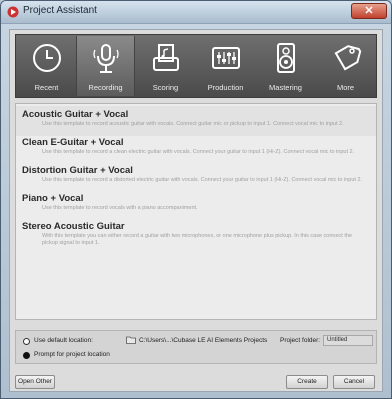  What do you see at coordinates (72, 354) in the screenshot?
I see `prompt-location-label: Prompt for project location` at bounding box center [72, 354].